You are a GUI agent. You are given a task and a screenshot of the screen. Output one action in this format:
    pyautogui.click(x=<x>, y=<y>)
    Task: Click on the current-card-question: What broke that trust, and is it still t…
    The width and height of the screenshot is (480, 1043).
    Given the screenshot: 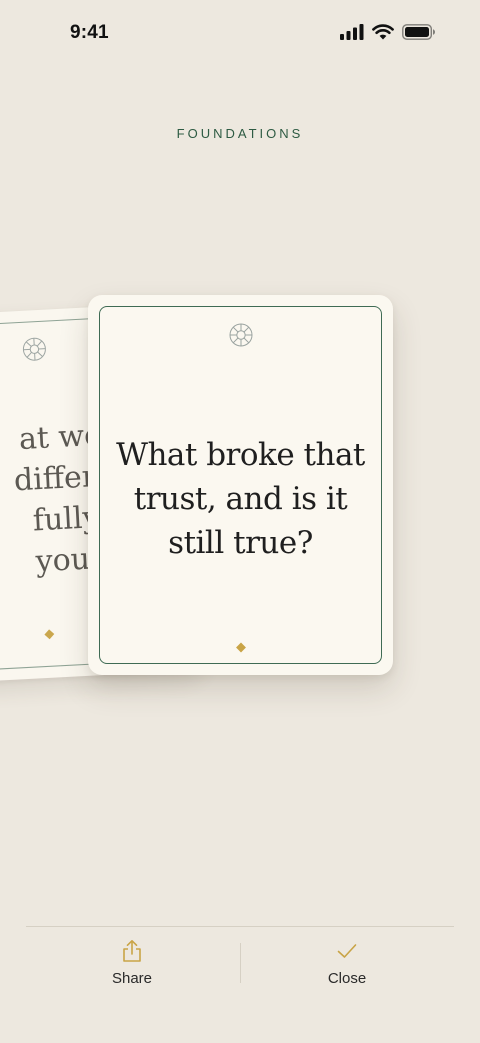 What is the action you would take?
    pyautogui.click(x=240, y=499)
    